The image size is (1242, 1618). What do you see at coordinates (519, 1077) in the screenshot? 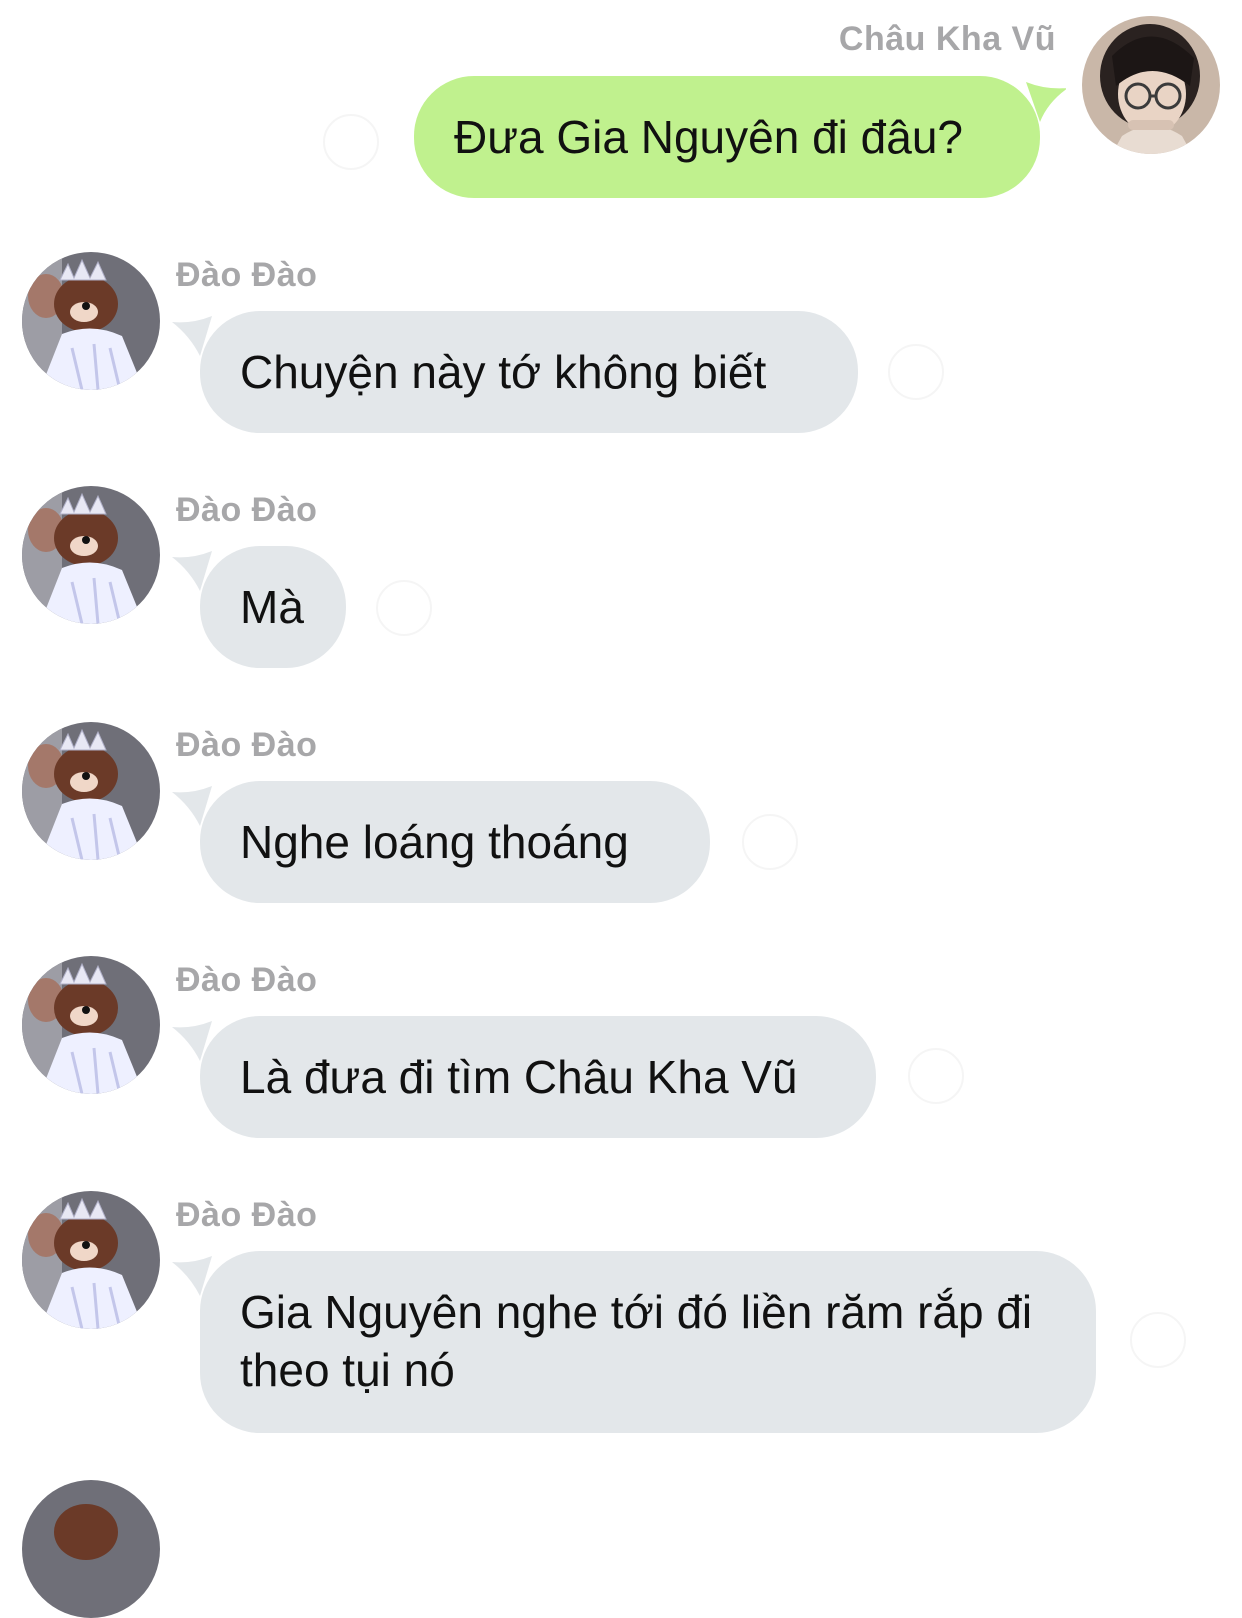
I see `message-text: Là đưa đi tìm Châu Kha Vũ` at bounding box center [519, 1077].